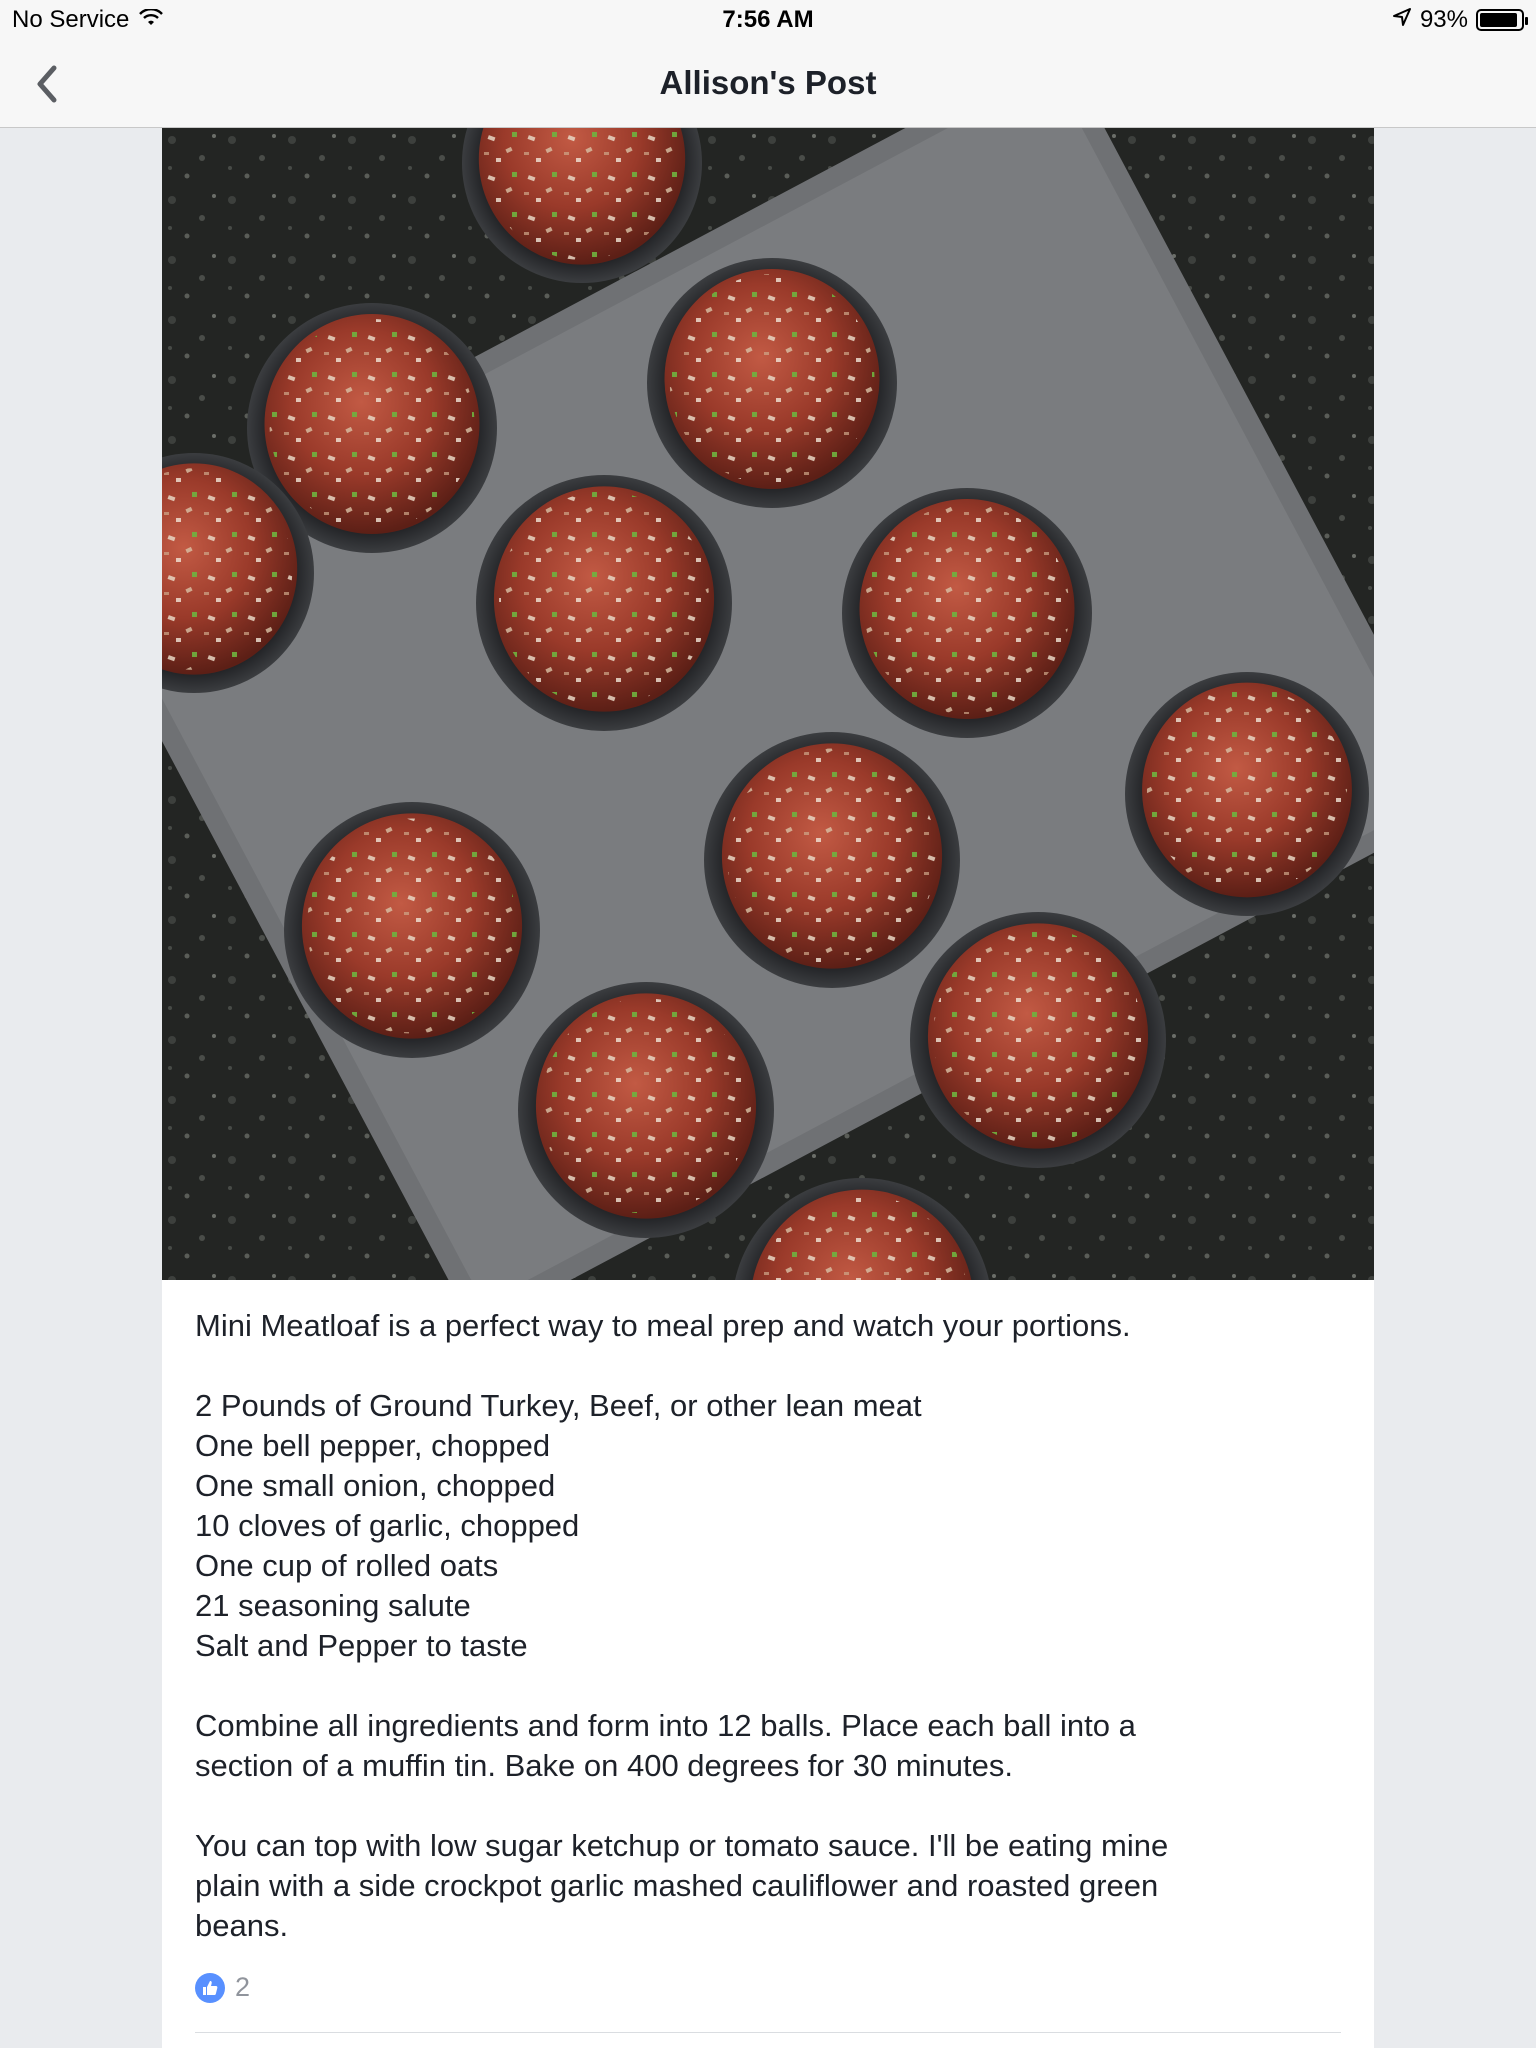 This screenshot has height=2048, width=1536. What do you see at coordinates (347, 1565) in the screenshot?
I see `ingredient-item: One cup of rolled oats` at bounding box center [347, 1565].